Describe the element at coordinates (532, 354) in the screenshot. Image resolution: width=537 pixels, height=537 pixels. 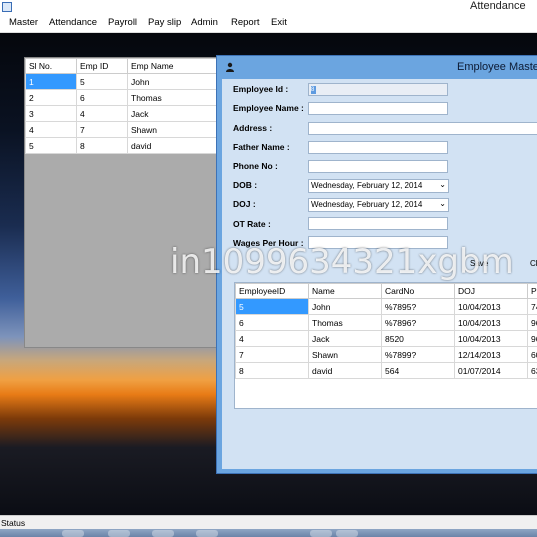
I see `table-cell: 60` at that location.